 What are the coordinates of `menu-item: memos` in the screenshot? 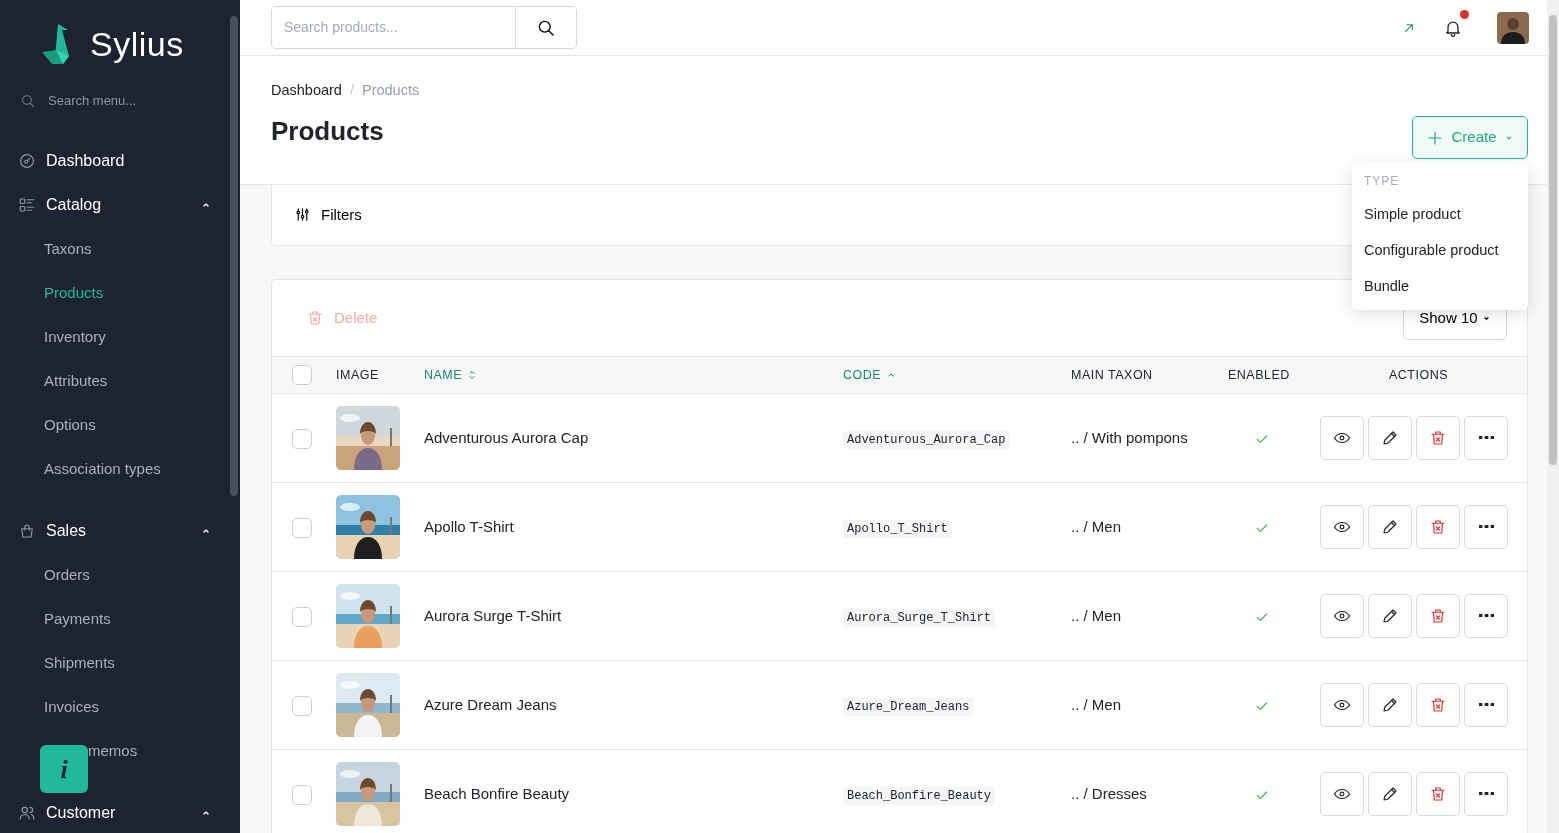 It's located at (113, 751).